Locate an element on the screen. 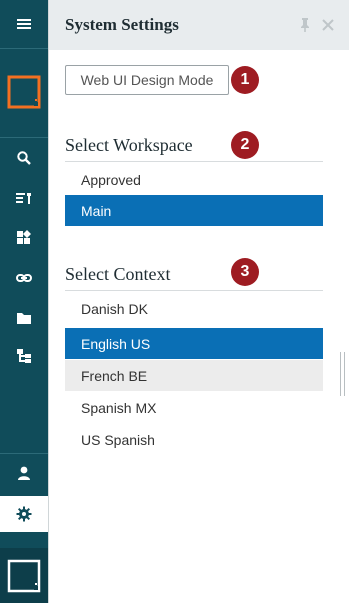  workspace-item-approved: Approved is located at coordinates (194, 179).